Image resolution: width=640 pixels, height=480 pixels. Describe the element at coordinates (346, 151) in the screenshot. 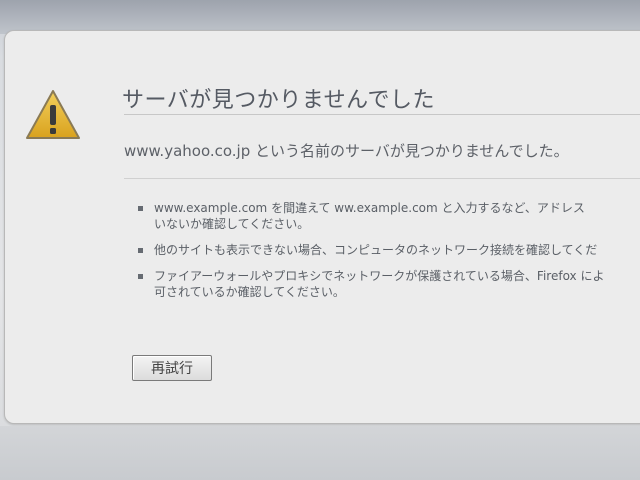

I see `error-message: www.yahoo.co.jp という名前のサーバが見つかりませんでした。` at that location.